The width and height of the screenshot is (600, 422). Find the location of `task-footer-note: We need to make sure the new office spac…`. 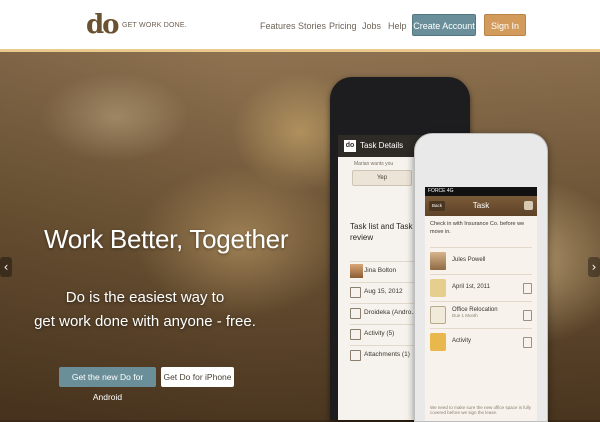

task-footer-note: We need to make sure the new office spac… is located at coordinates (481, 410).